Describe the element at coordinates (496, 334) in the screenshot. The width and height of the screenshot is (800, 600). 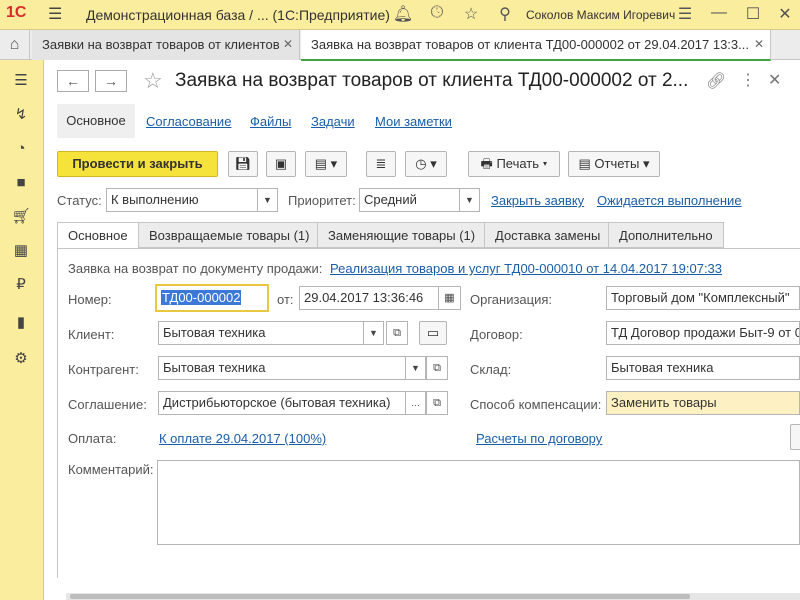
I see `contract-label: Договор:` at that location.